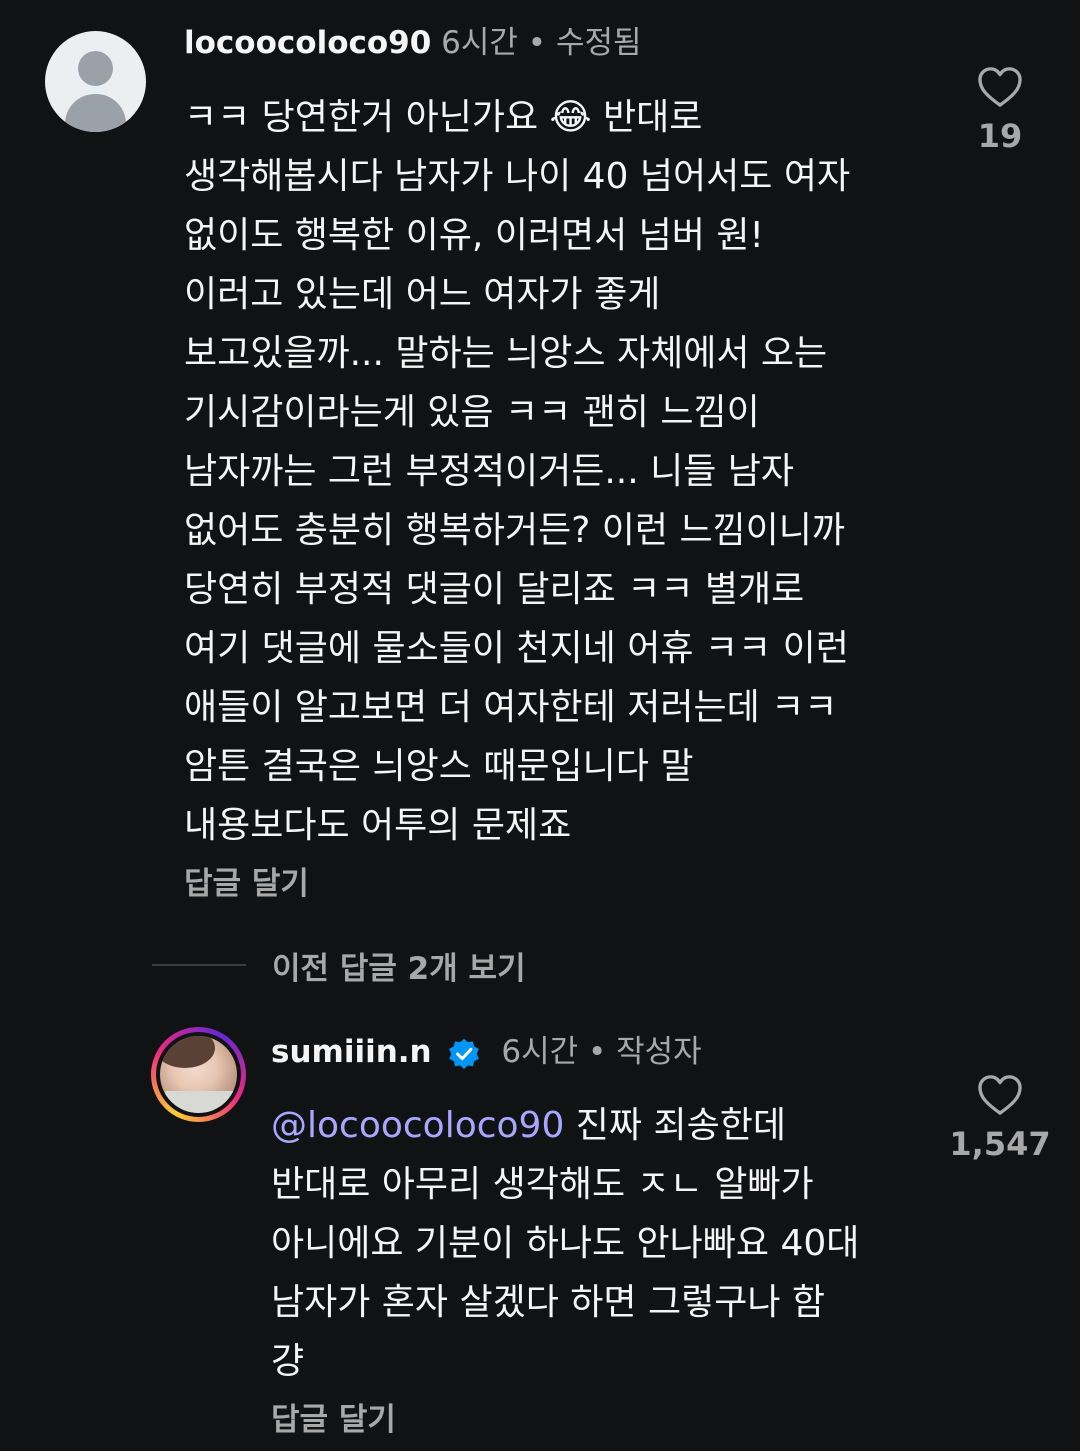 This screenshot has width=1080, height=1451. Describe the element at coordinates (506, 353) in the screenshot. I see `comment1-line: 보고있을까... 말하는 늬앙스 자체에서 오는` at that location.